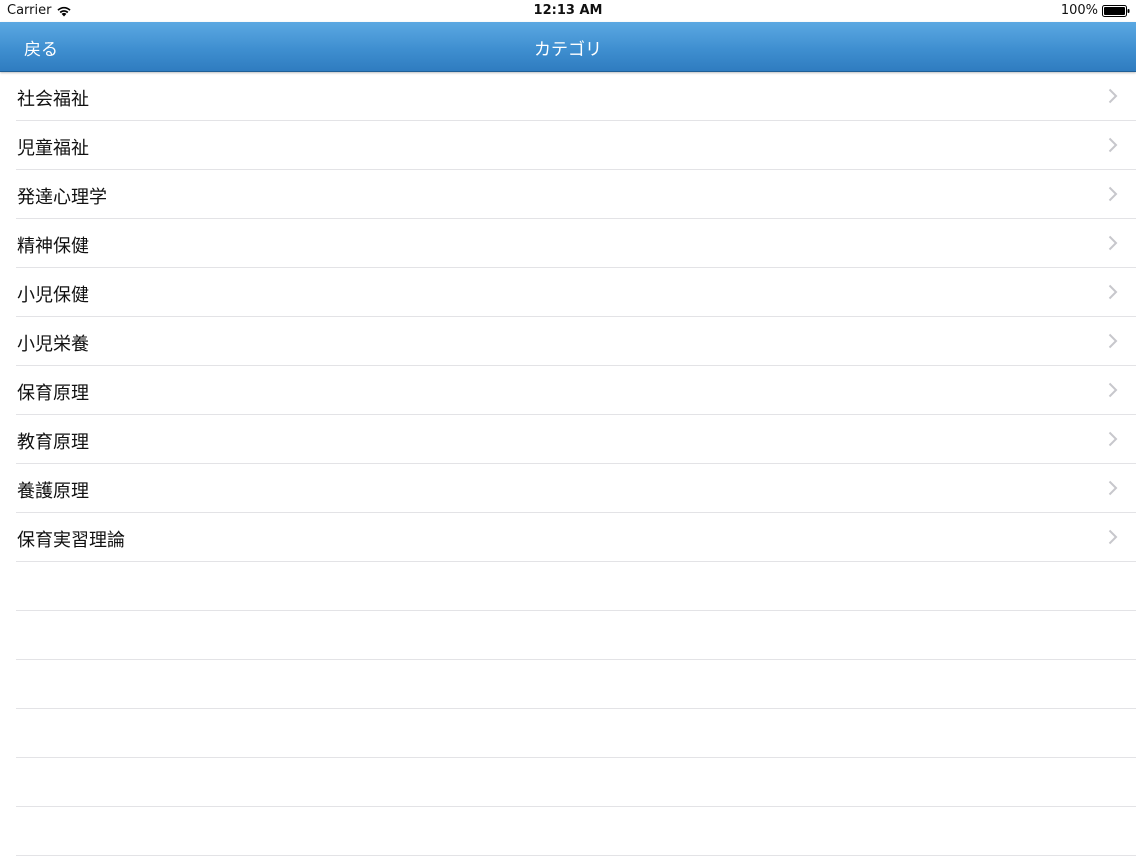 The image size is (1136, 856). I want to click on navigation-bar: 戻る カテゴリ, so click(568, 47).